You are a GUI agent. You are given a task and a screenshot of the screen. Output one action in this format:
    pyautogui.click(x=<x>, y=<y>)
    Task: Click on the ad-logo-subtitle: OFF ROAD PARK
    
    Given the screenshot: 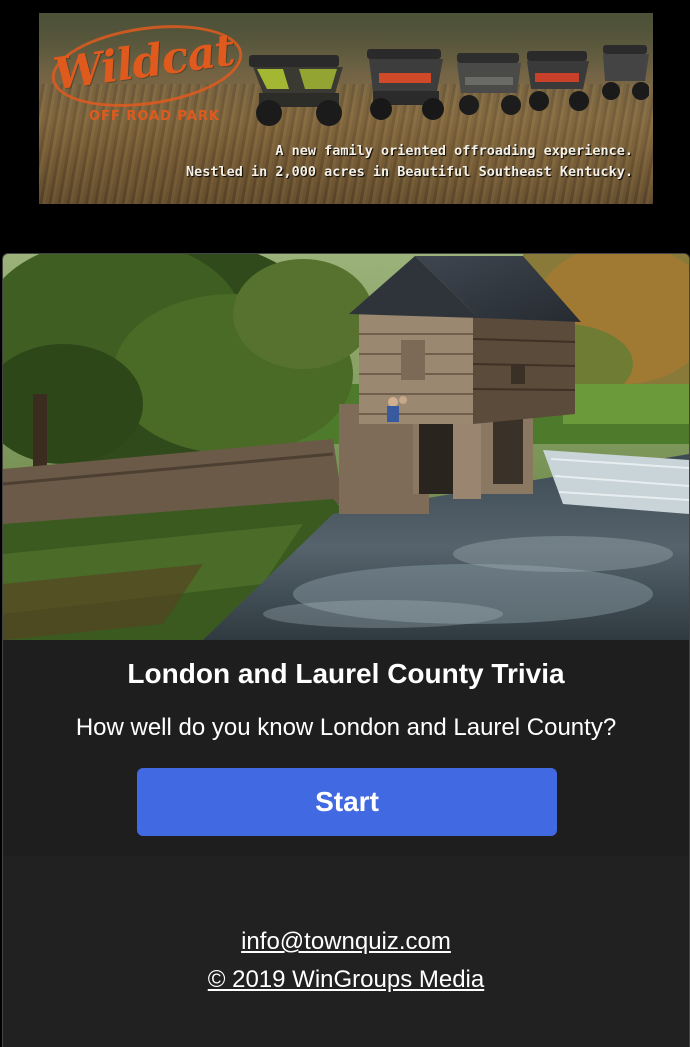 What is the action you would take?
    pyautogui.click(x=154, y=116)
    